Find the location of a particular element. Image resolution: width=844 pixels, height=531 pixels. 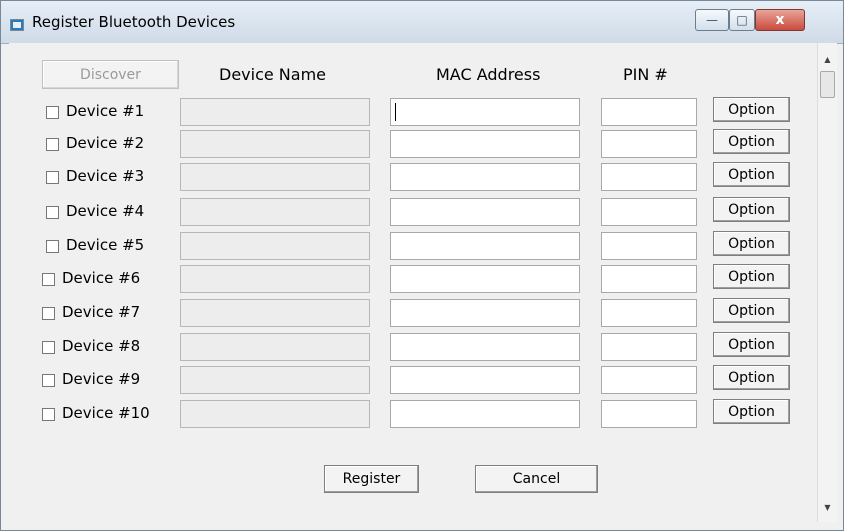

device-row: Device #1 Option is located at coordinates (413, 111).